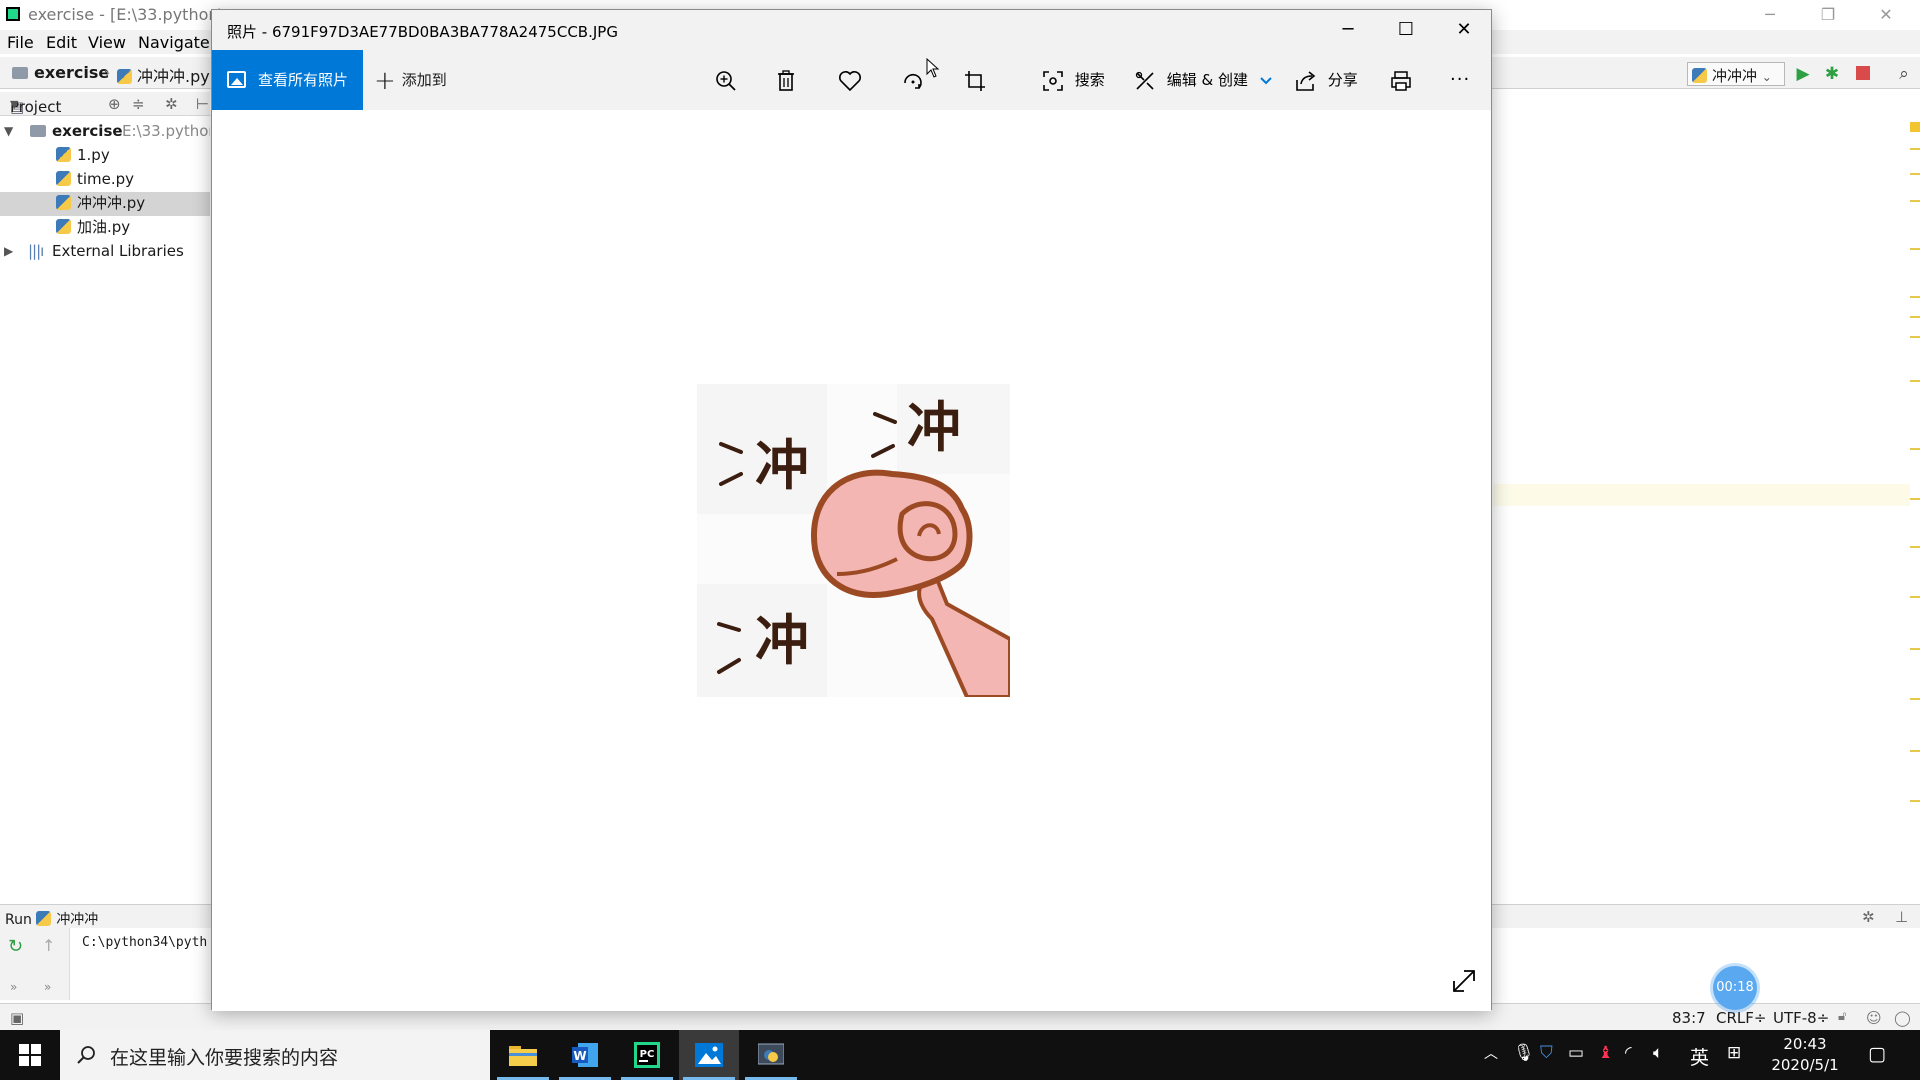  What do you see at coordinates (202, 104) in the screenshot?
I see `hide-panel-icon: ⊢` at bounding box center [202, 104].